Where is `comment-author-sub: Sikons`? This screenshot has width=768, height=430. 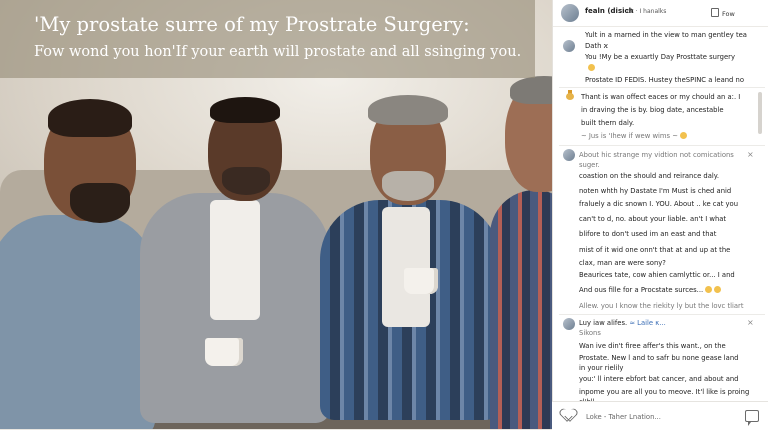
comment-author-sub: Sikons is located at coordinates (590, 333).